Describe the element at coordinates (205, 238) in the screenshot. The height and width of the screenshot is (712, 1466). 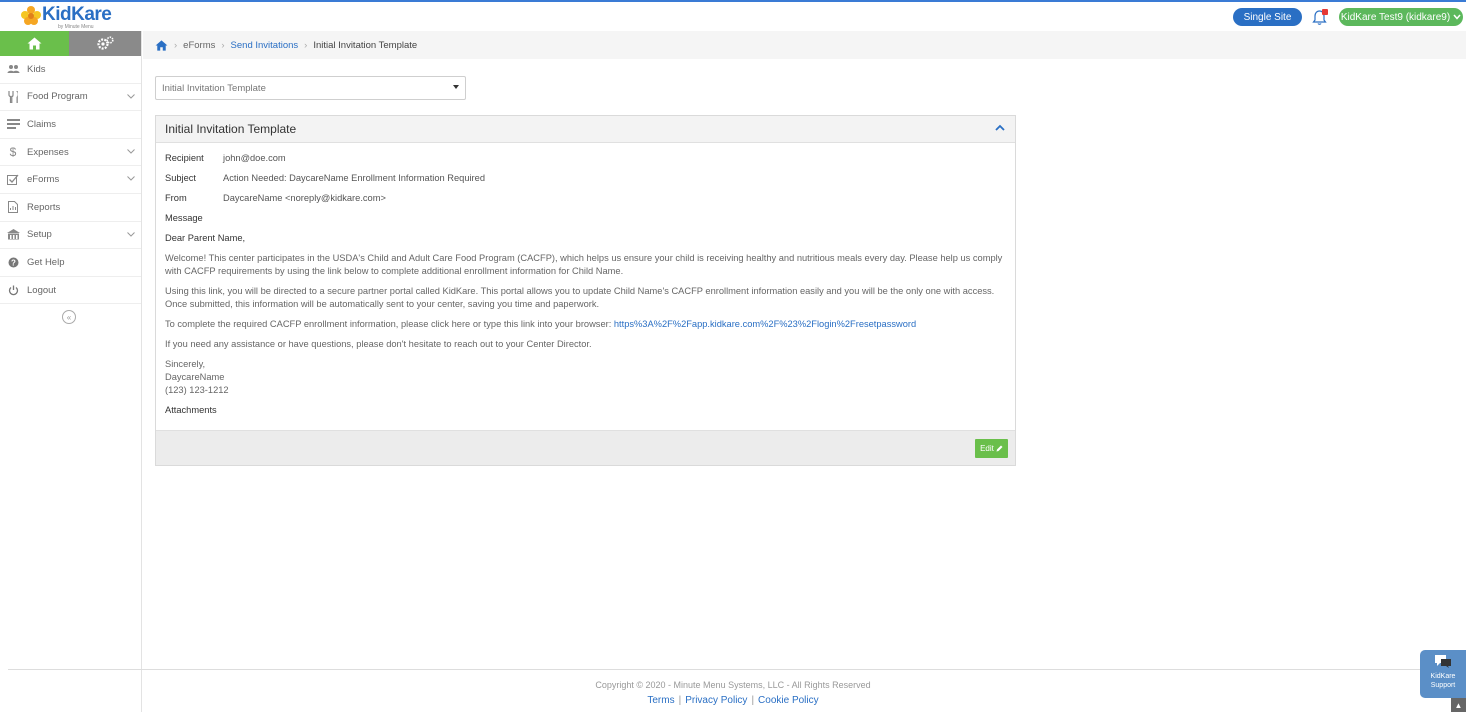
I see `greeting: Dear Parent Name,` at that location.